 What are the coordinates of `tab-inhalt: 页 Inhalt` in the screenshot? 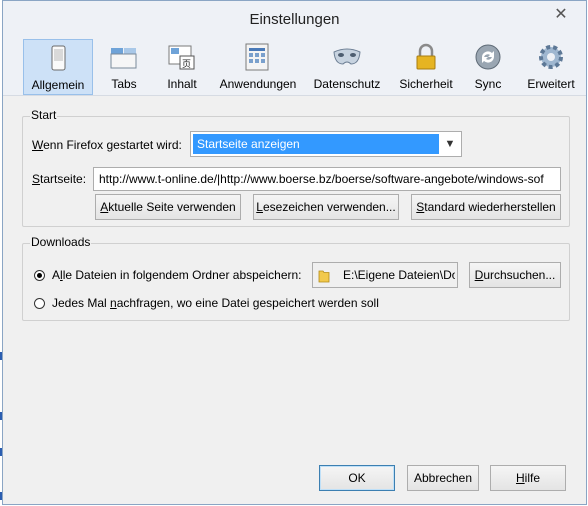 It's located at (182, 67).